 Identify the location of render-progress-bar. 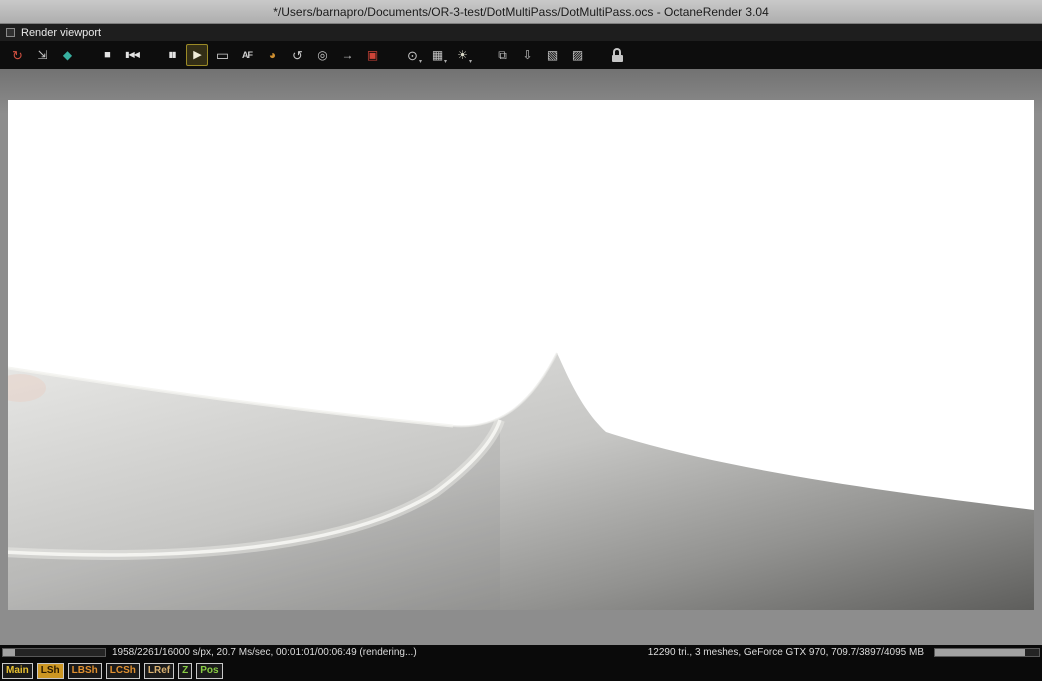
(54, 652).